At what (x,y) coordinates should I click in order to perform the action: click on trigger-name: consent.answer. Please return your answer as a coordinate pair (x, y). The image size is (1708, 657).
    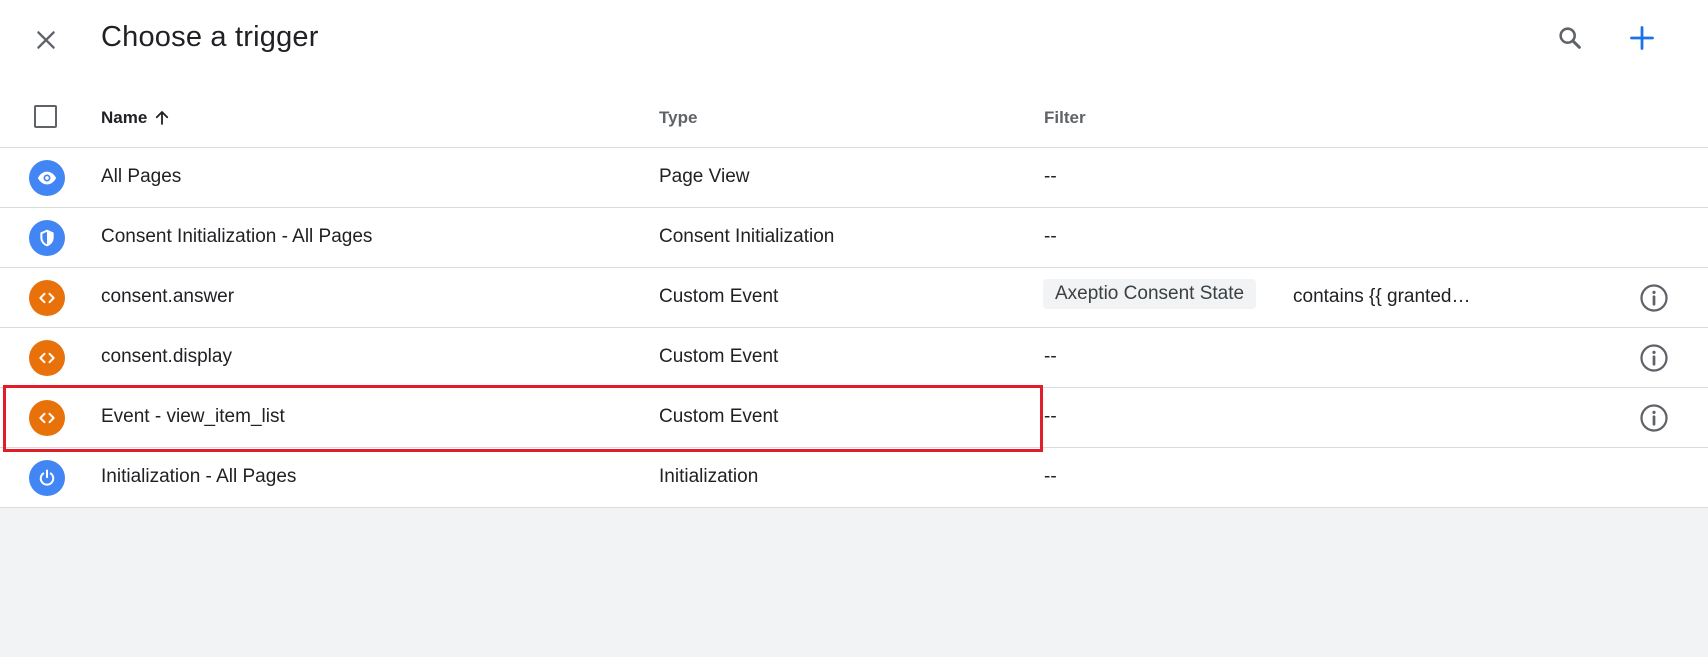
    Looking at the image, I should click on (168, 296).